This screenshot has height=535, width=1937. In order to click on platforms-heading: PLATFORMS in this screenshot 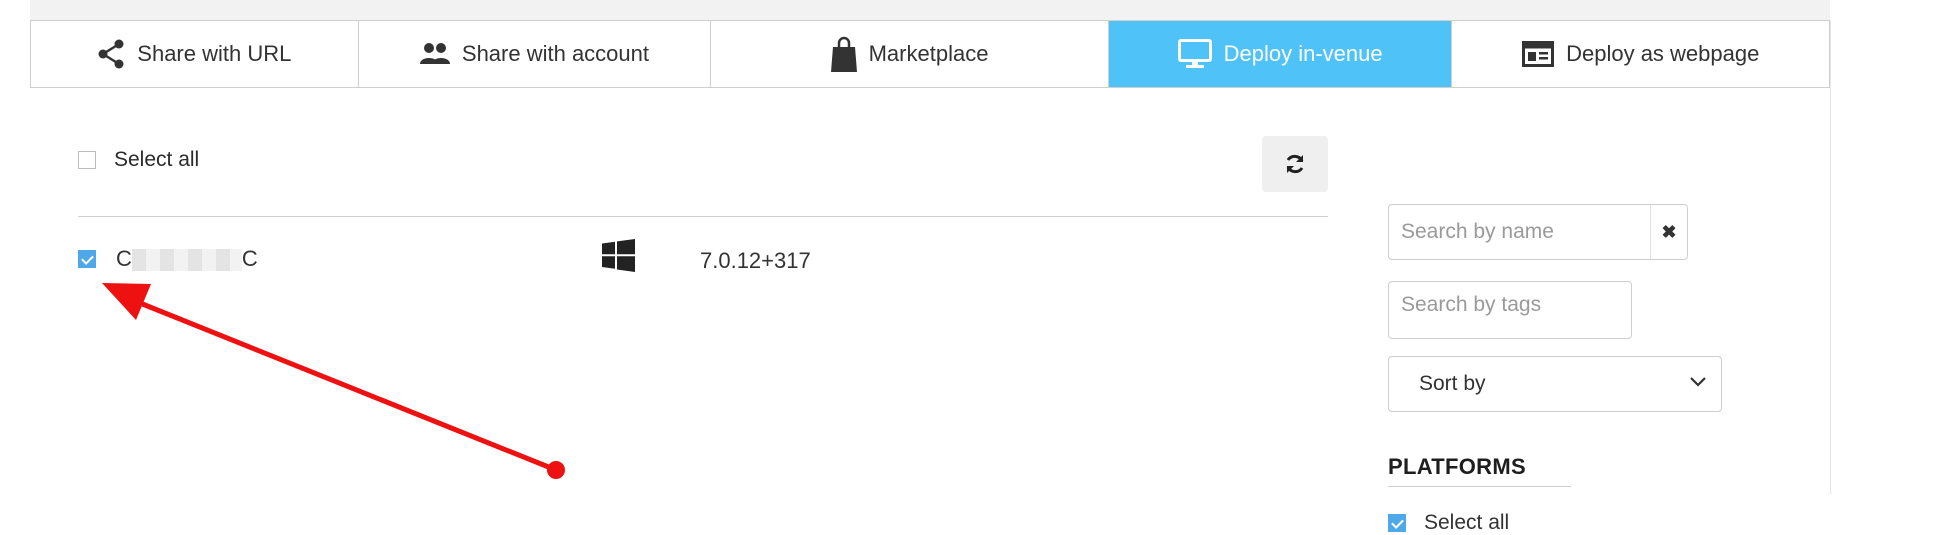, I will do `click(1457, 466)`.